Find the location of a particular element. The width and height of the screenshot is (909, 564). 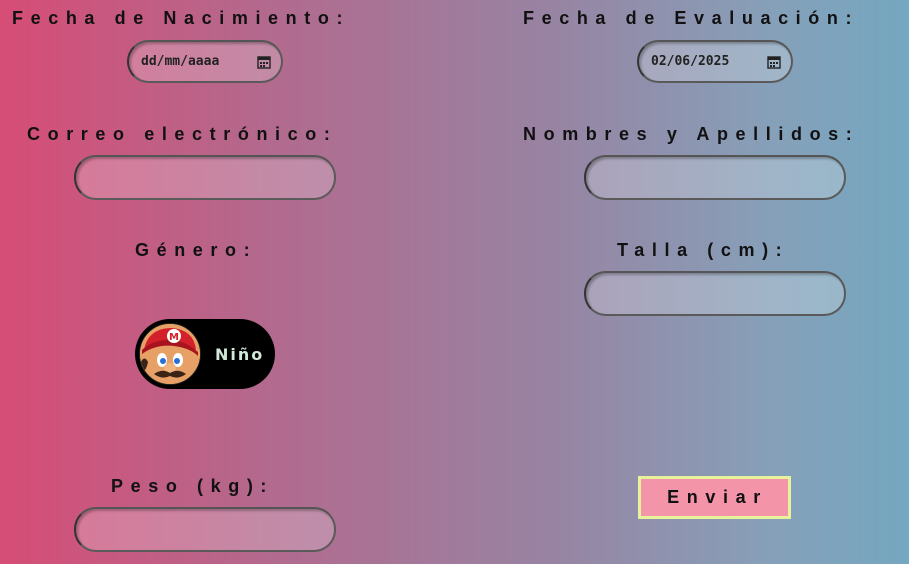

full-name-label: Nombres y Apellidos: is located at coordinates (691, 134).